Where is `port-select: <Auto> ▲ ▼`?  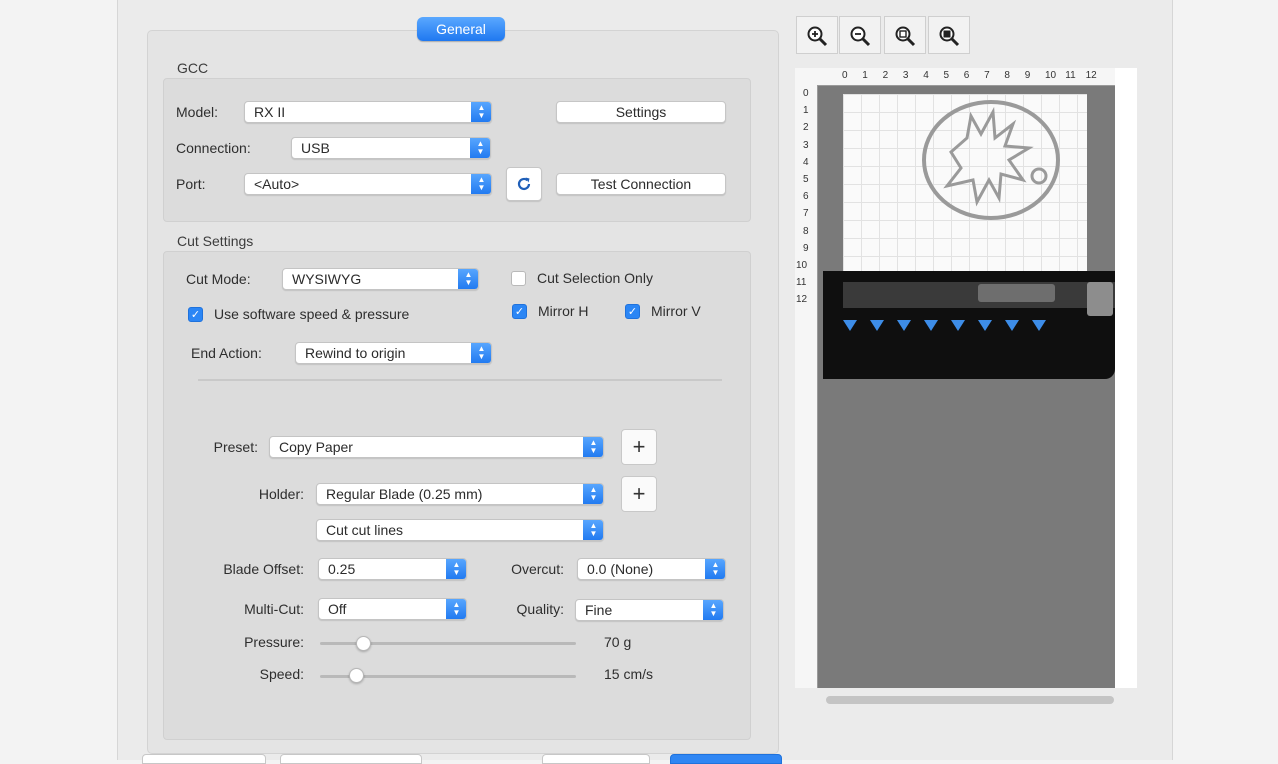 port-select: <Auto> ▲ ▼ is located at coordinates (368, 184).